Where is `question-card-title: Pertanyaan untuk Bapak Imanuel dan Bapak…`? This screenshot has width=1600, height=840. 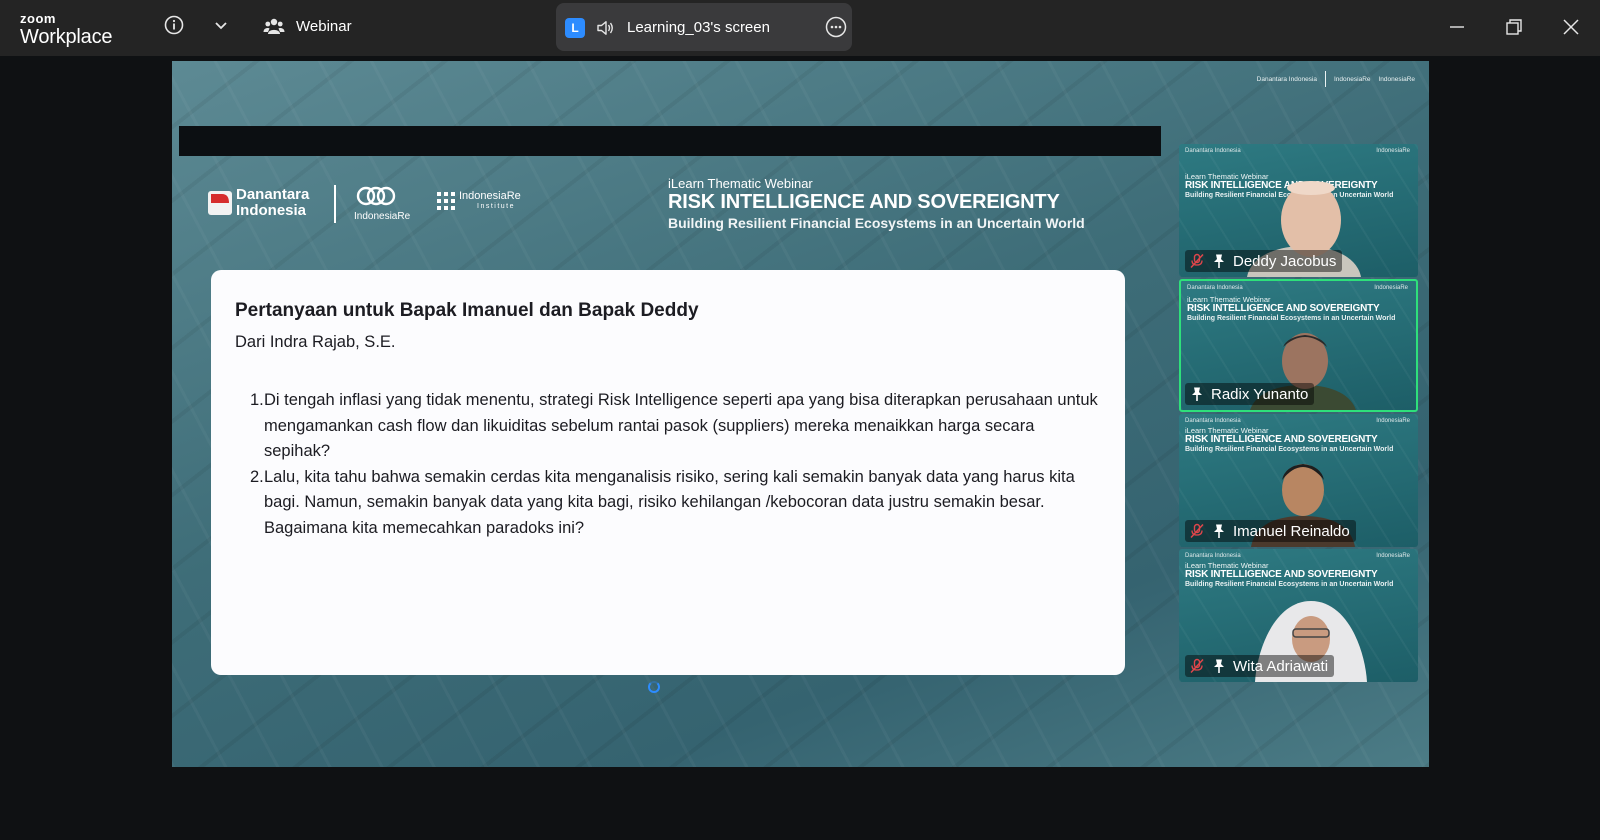
question-card-title: Pertanyaan untuk Bapak Imanuel dan Bapak… is located at coordinates (467, 310).